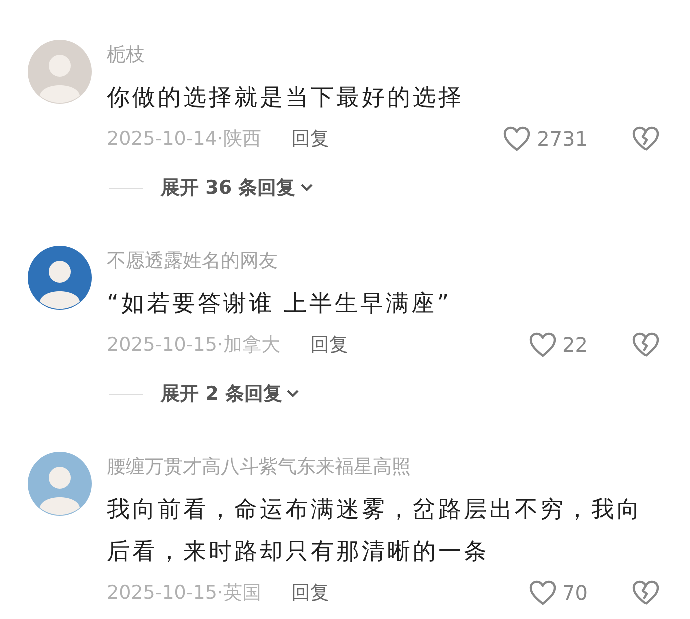 The width and height of the screenshot is (690, 619). I want to click on expand-replies-button: 展开 2 条回复, so click(203, 394).